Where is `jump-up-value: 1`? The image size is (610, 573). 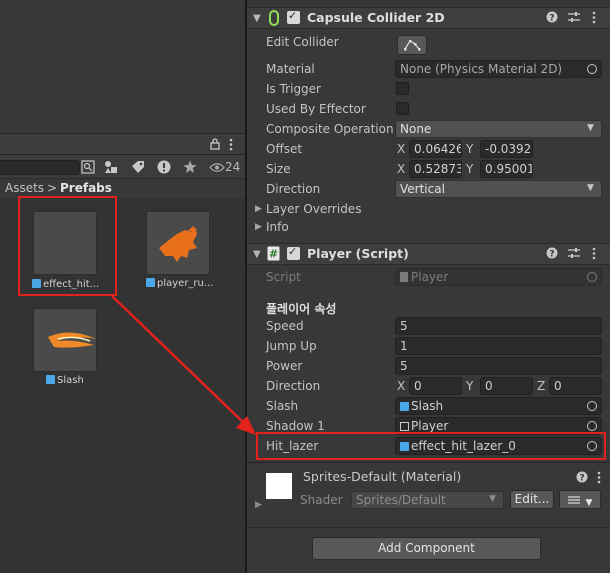 jump-up-value: 1 is located at coordinates (404, 346).